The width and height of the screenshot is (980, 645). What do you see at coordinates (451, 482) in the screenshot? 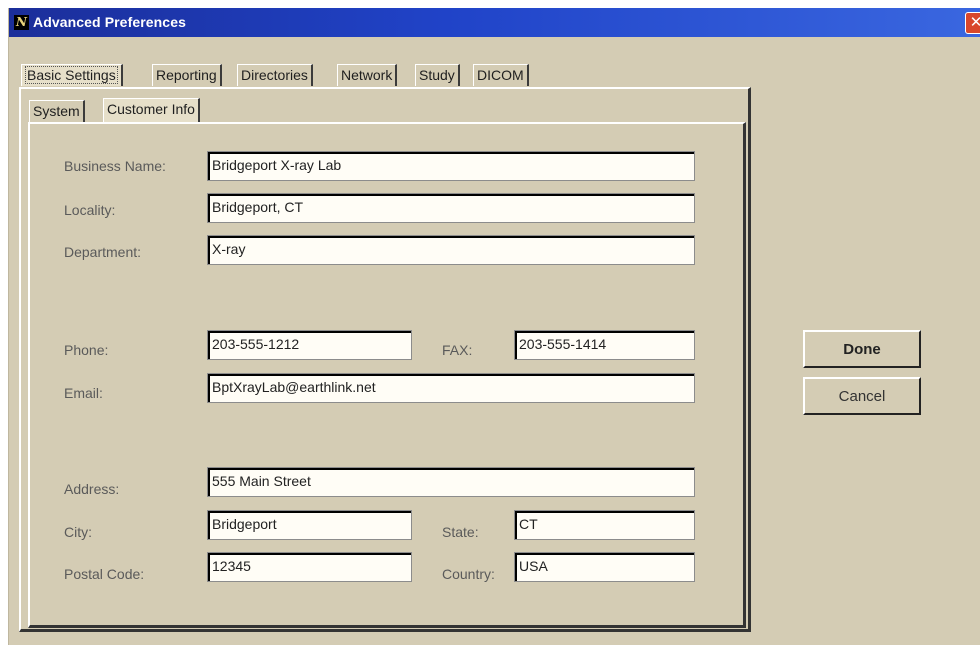
I see `address-field: 555 Main Street` at bounding box center [451, 482].